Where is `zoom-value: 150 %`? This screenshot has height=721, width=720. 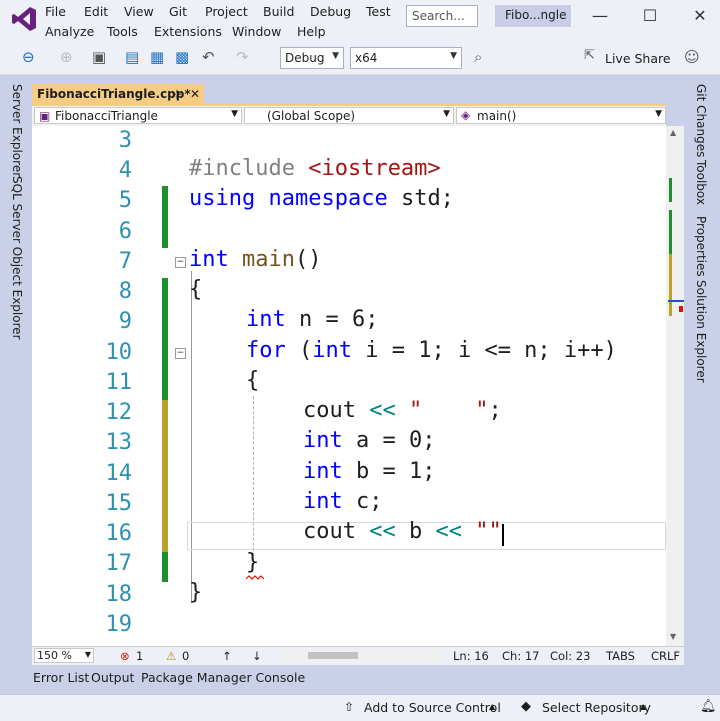
zoom-value: 150 % is located at coordinates (54, 655).